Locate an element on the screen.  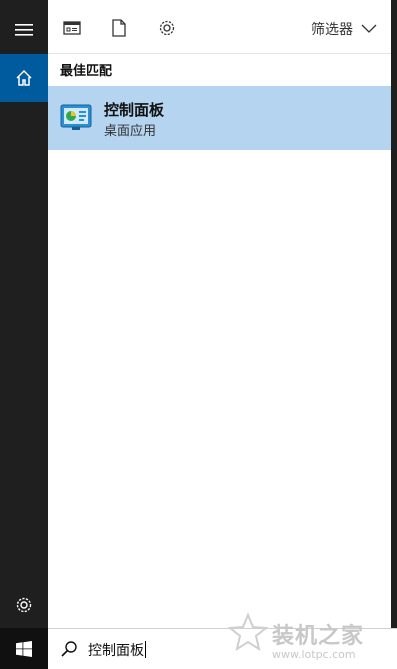
filter-dropdown: 筛选器 is located at coordinates (344, 29).